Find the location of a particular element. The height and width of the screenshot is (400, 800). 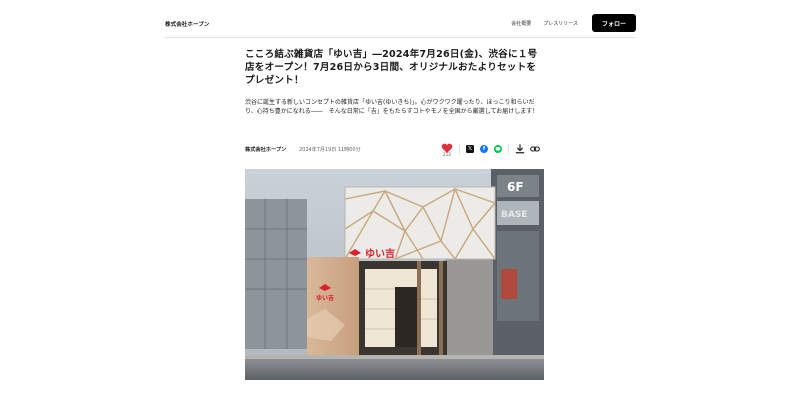

article-company: 株式会社ホープン is located at coordinates (265, 149).